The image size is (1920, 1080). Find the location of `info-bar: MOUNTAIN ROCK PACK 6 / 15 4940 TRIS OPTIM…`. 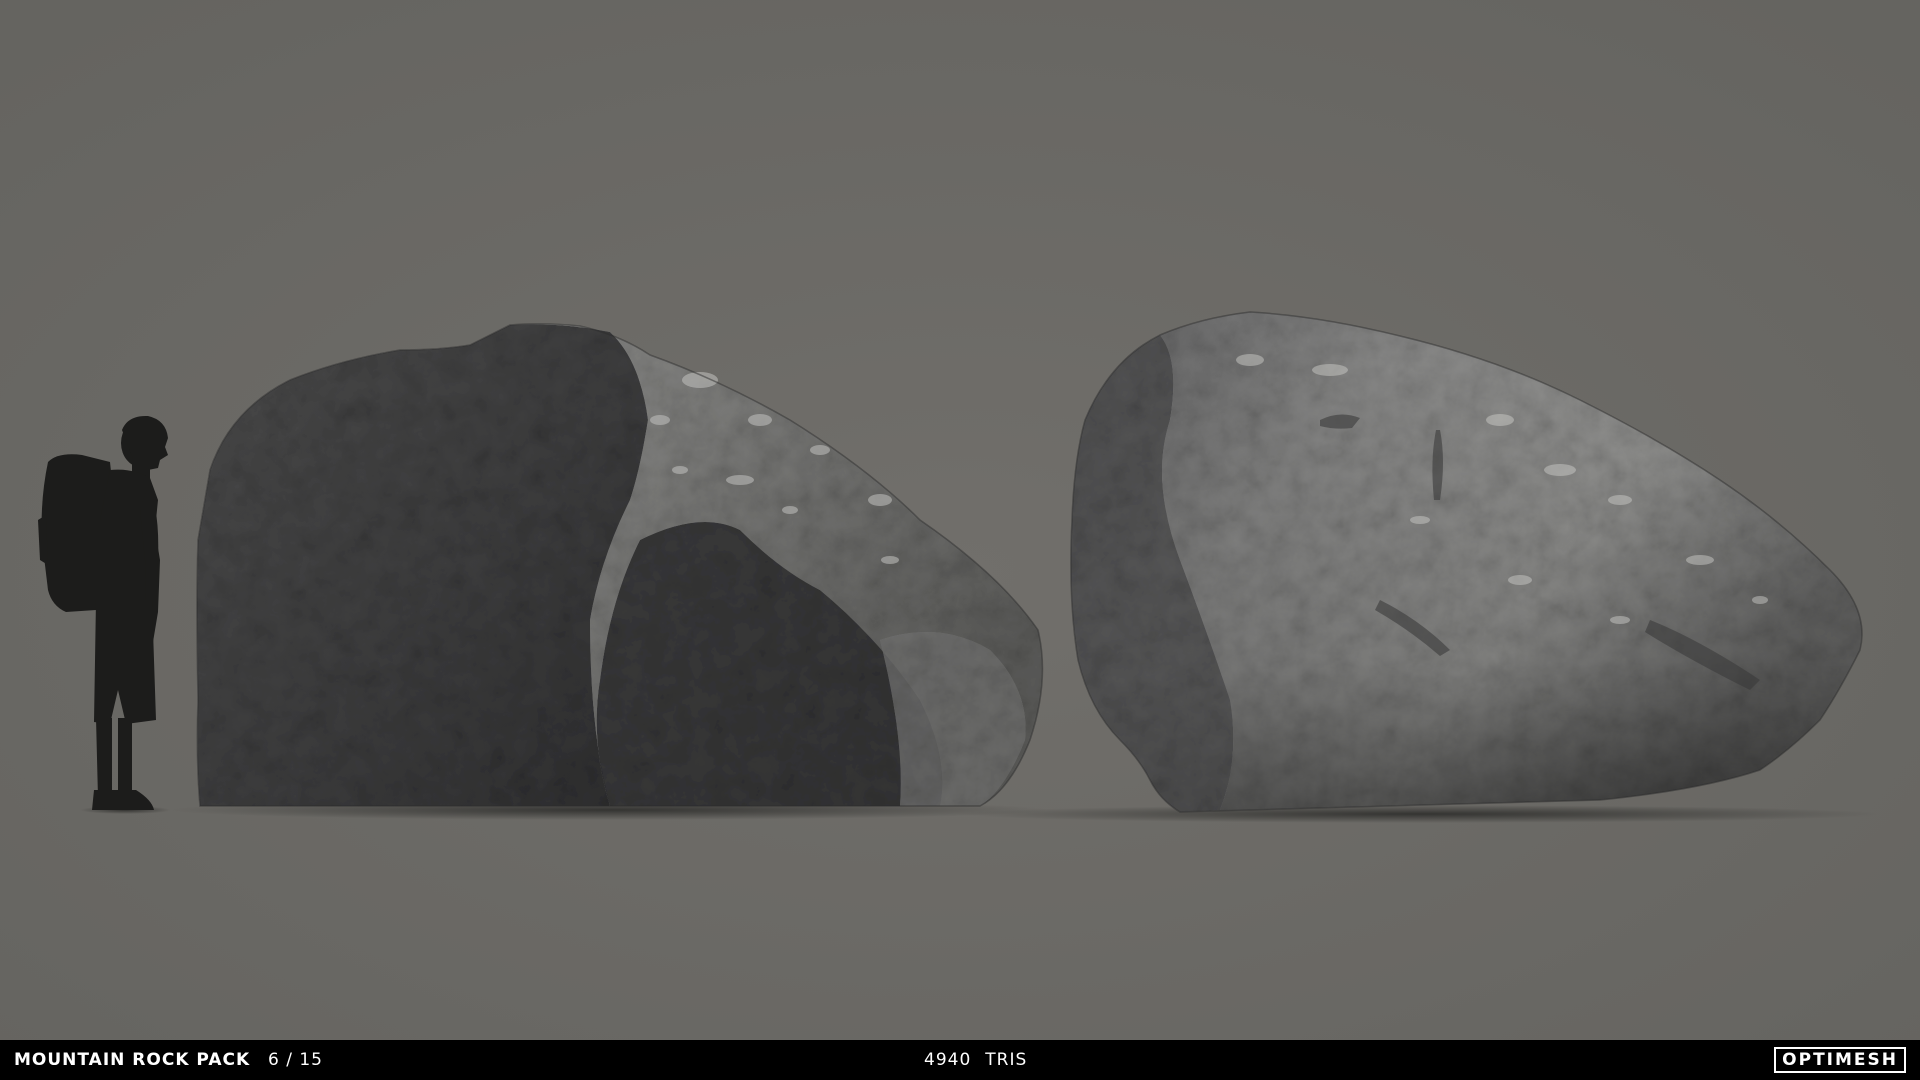

info-bar: MOUNTAIN ROCK PACK 6 / 15 4940 TRIS OPTIM… is located at coordinates (960, 1060).